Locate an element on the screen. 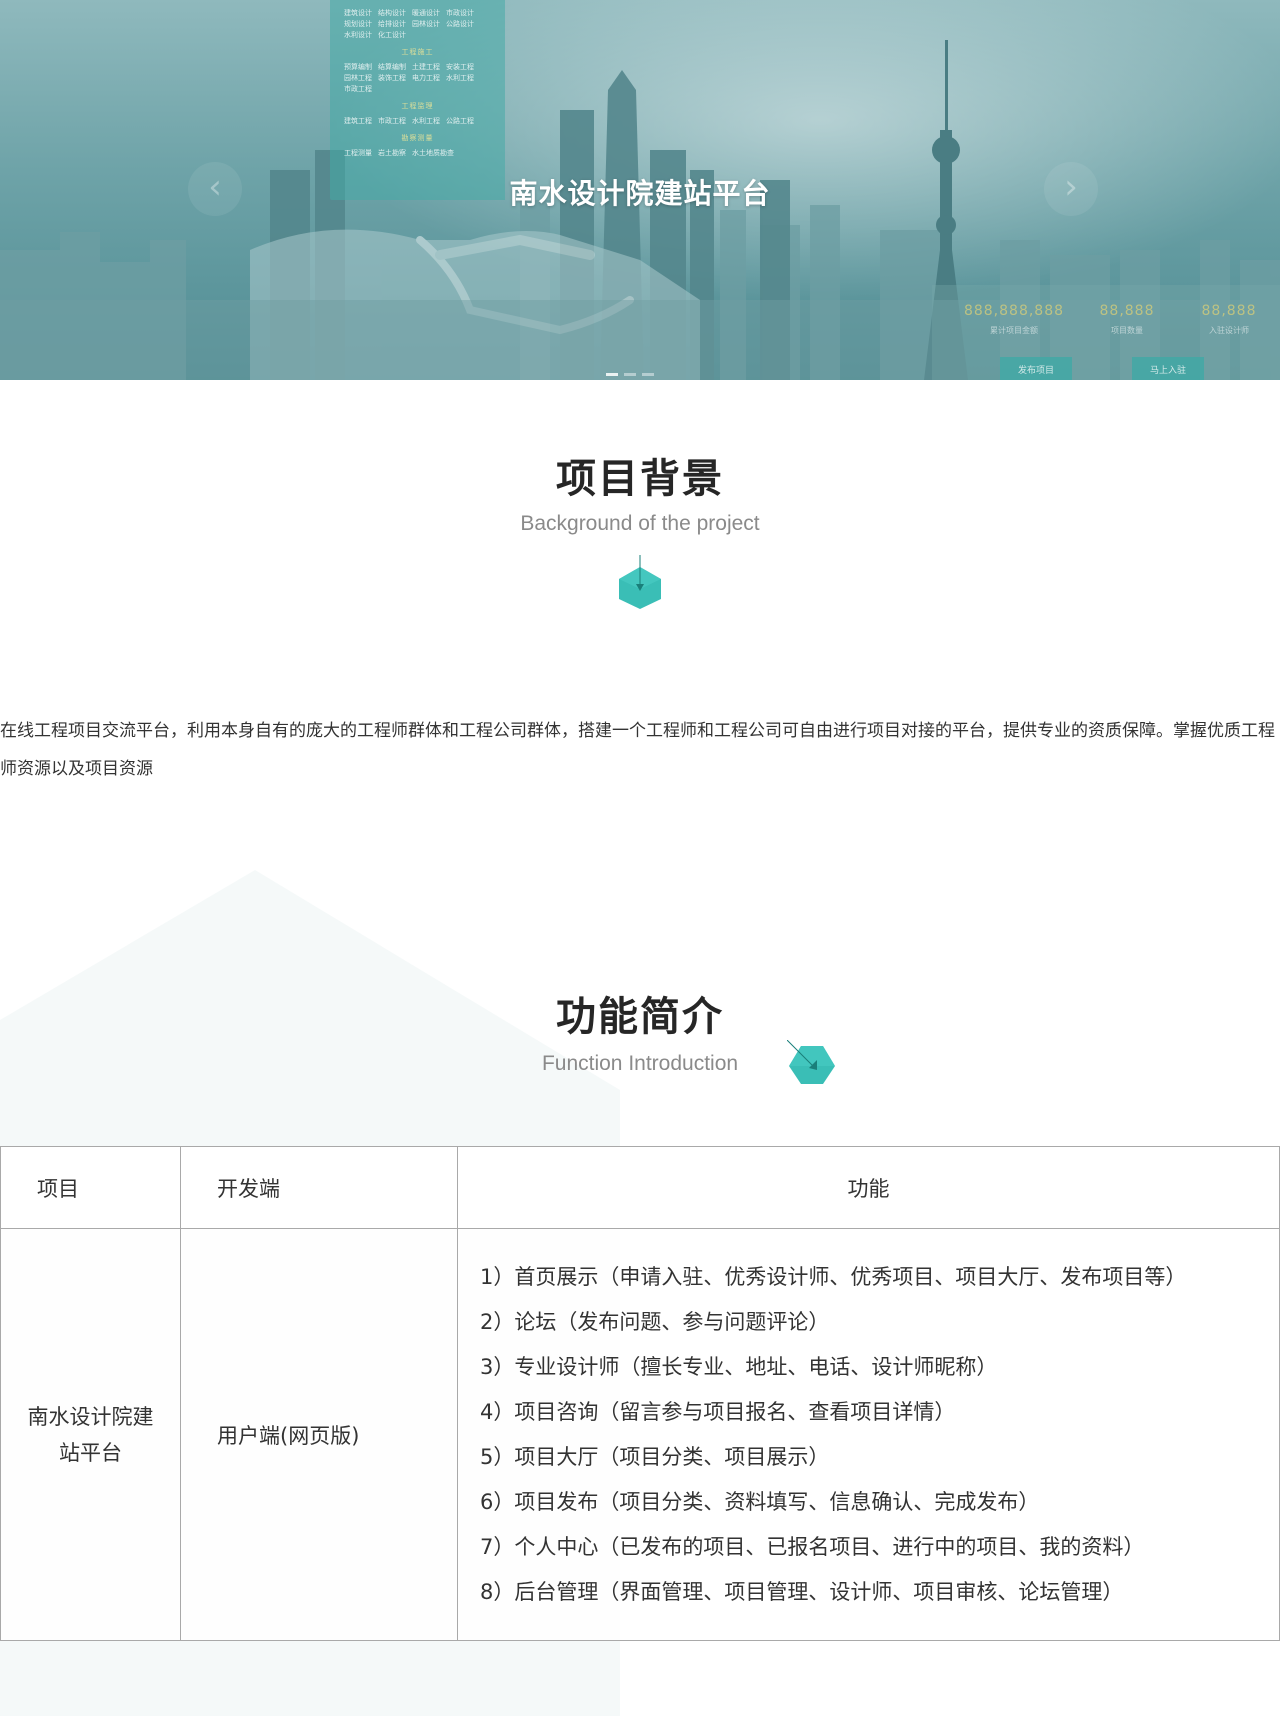  cell-project-name: 南水设计院建站平台 is located at coordinates (90, 1434).